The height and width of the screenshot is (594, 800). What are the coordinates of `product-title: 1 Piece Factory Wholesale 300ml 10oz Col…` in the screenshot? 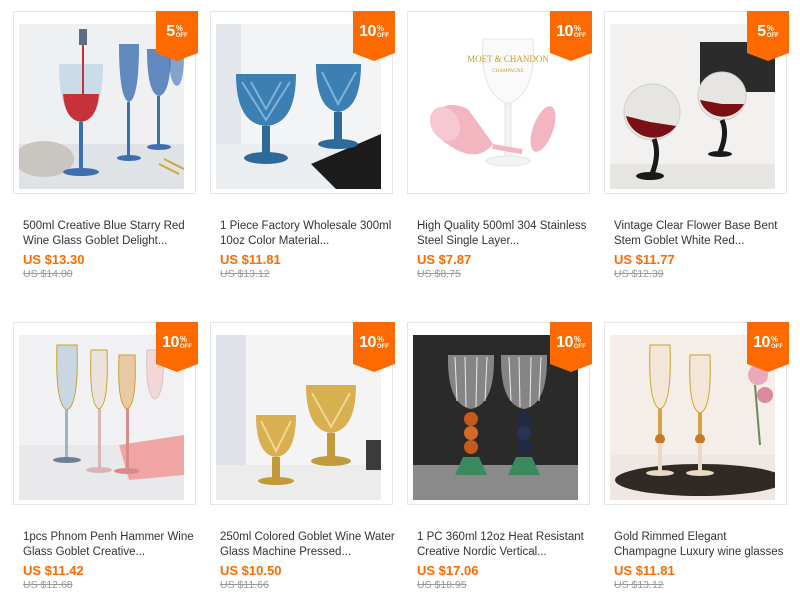 It's located at (309, 234).